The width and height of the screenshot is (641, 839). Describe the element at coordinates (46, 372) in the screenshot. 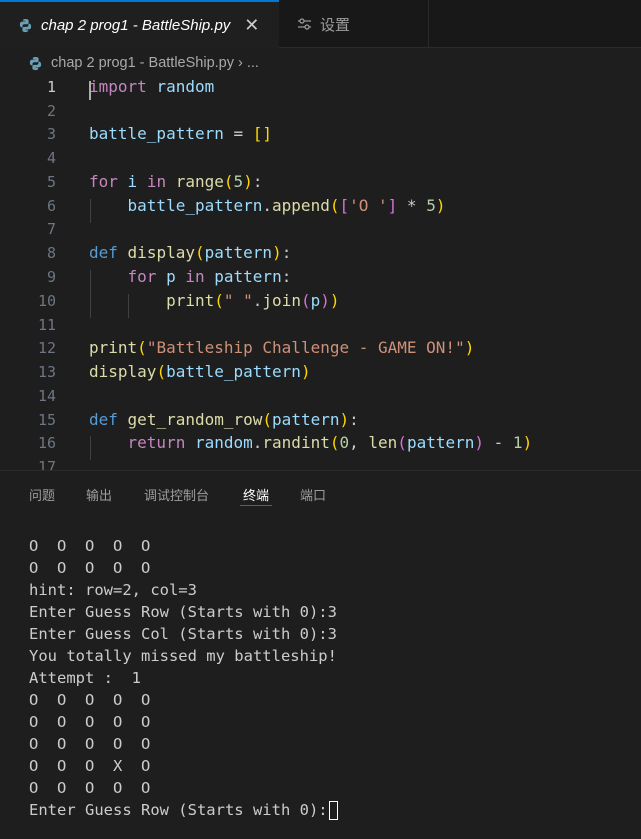

I see `line-number: 13` at that location.